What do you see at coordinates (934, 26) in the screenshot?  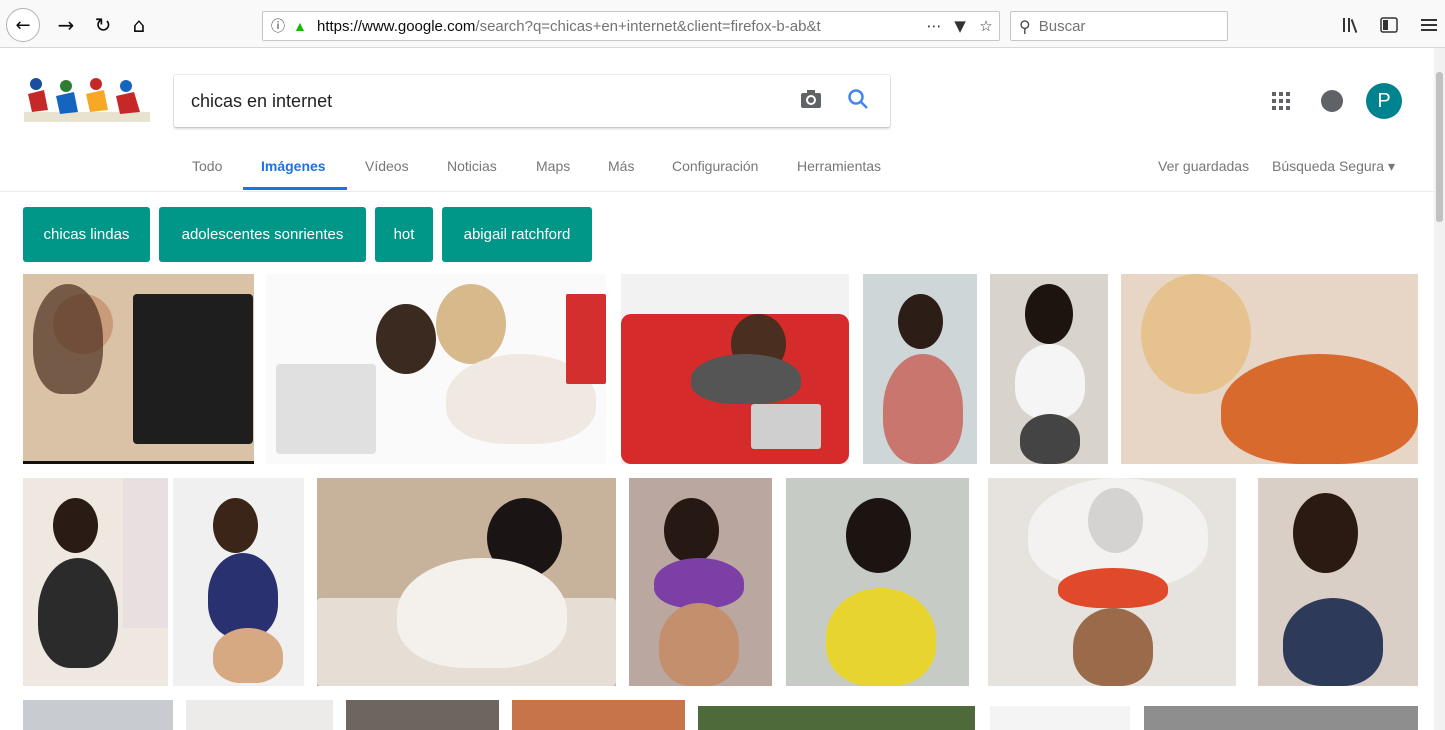 I see `more-icon: ⋯` at bounding box center [934, 26].